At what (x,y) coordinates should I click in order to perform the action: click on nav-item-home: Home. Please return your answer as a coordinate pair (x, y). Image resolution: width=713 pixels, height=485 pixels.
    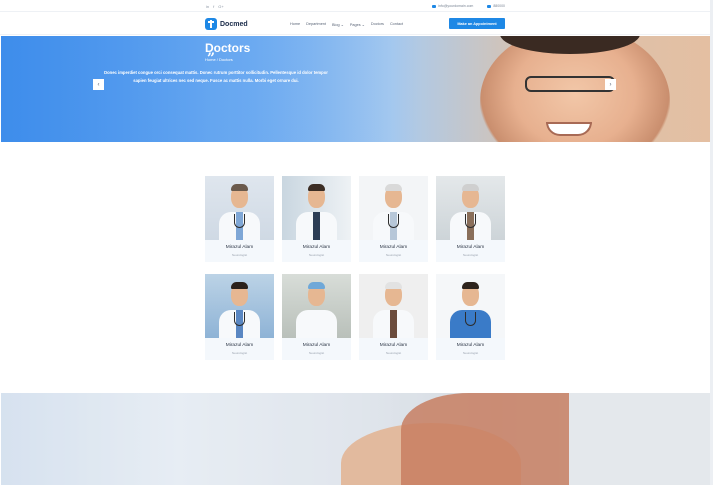
    Looking at the image, I should click on (295, 24).